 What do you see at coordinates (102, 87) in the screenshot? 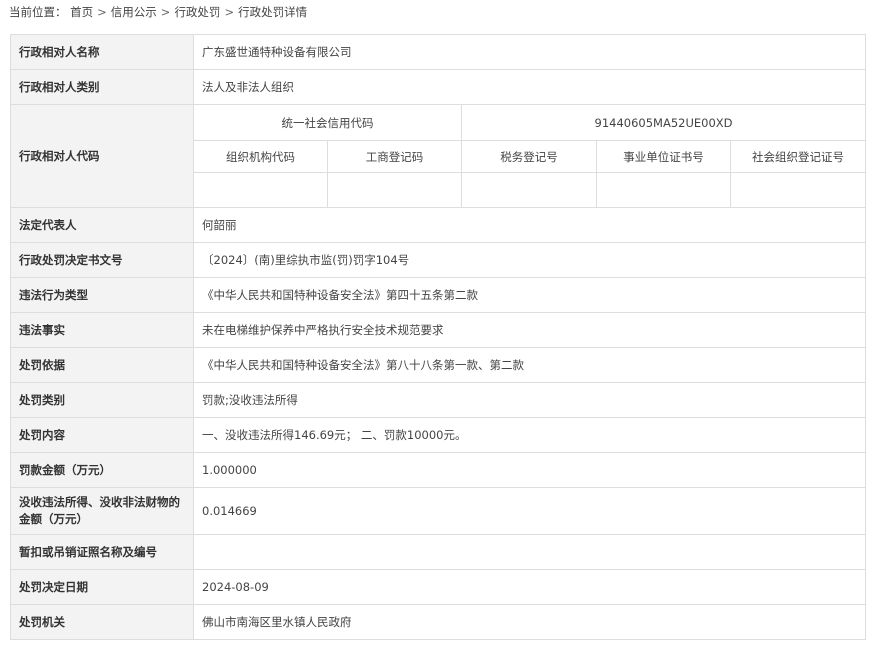
I see `row-label: 行政相对人类别` at bounding box center [102, 87].